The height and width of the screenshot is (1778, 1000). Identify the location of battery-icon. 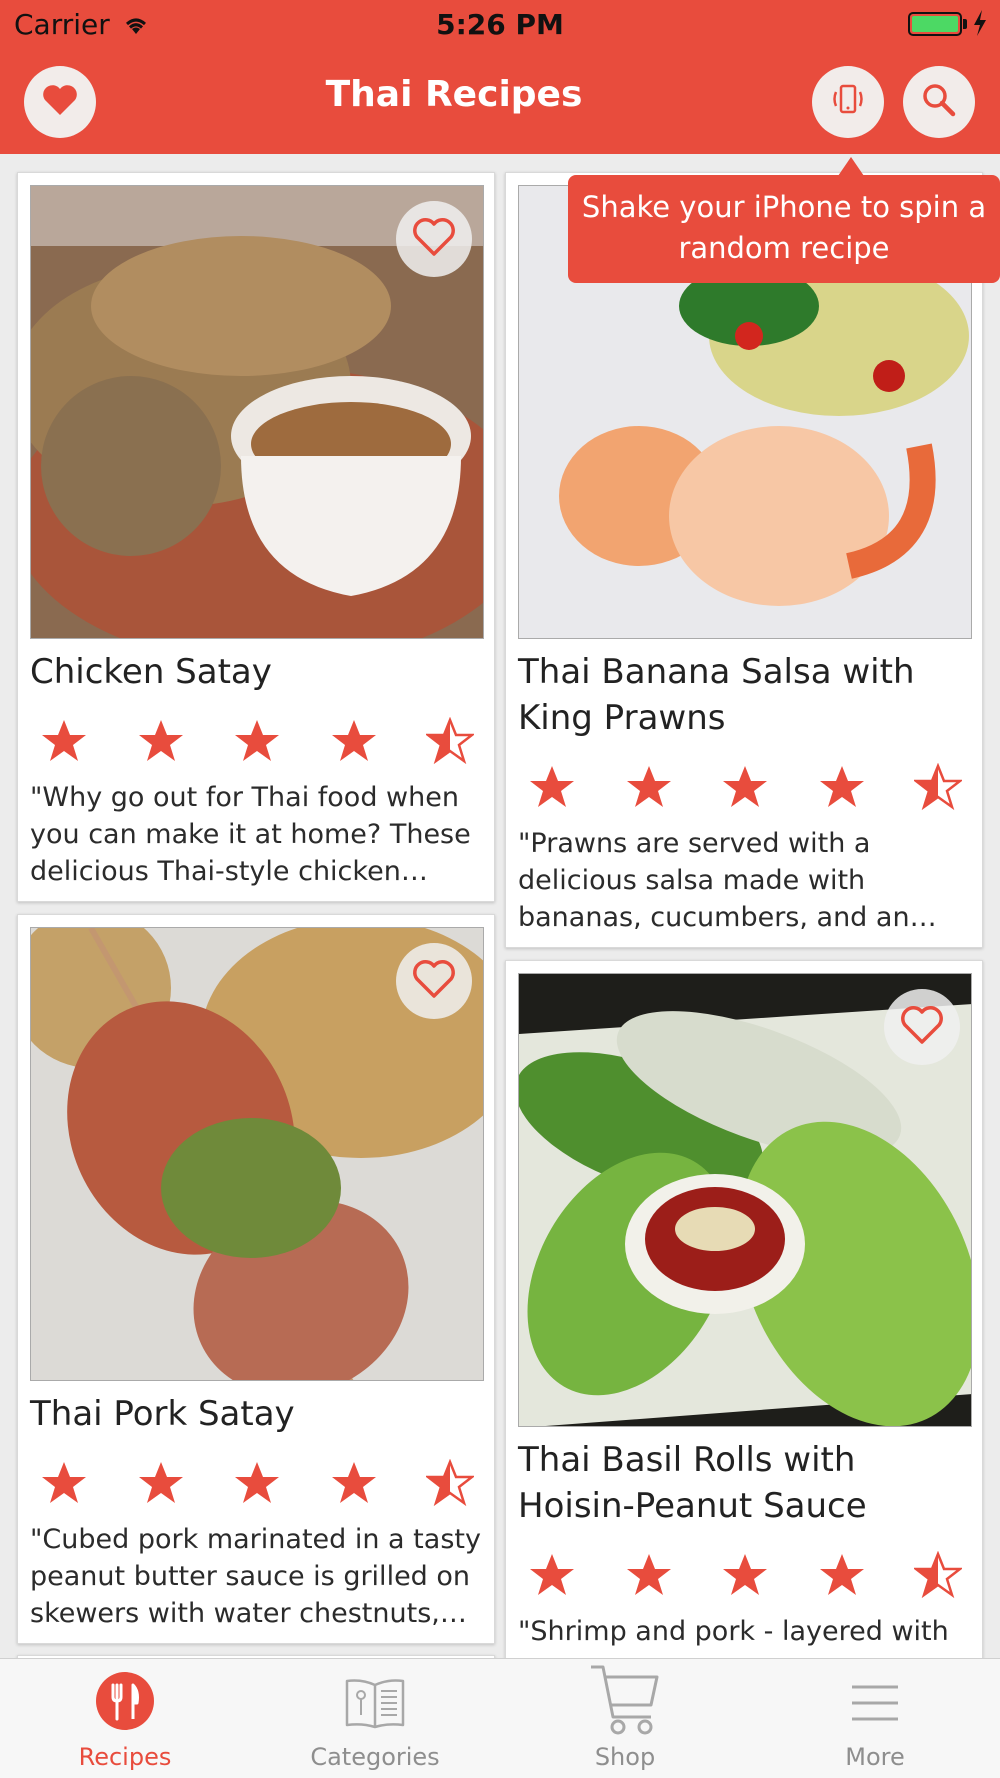
(935, 24).